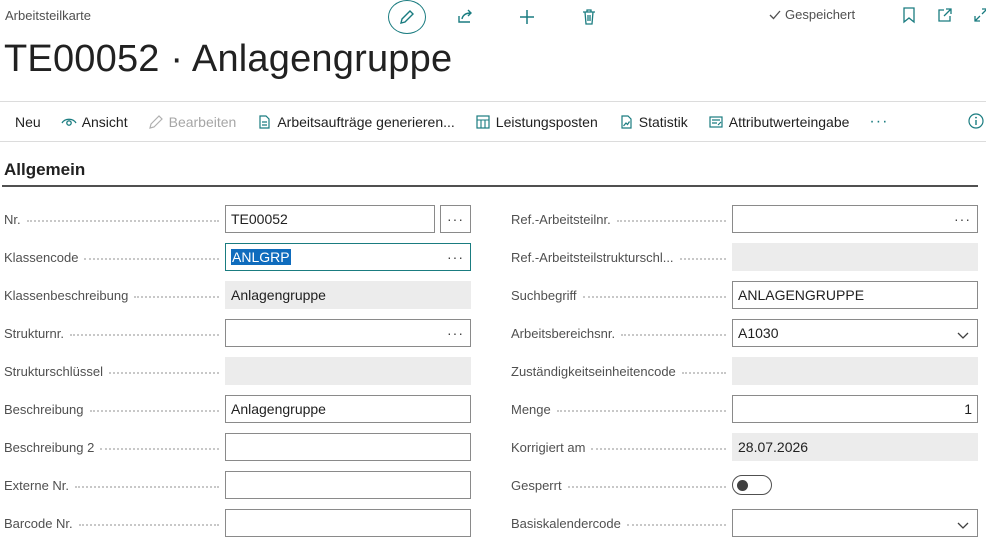 Image resolution: width=986 pixels, height=546 pixels. What do you see at coordinates (878, 122) in the screenshot?
I see `more-actions-button: ···` at bounding box center [878, 122].